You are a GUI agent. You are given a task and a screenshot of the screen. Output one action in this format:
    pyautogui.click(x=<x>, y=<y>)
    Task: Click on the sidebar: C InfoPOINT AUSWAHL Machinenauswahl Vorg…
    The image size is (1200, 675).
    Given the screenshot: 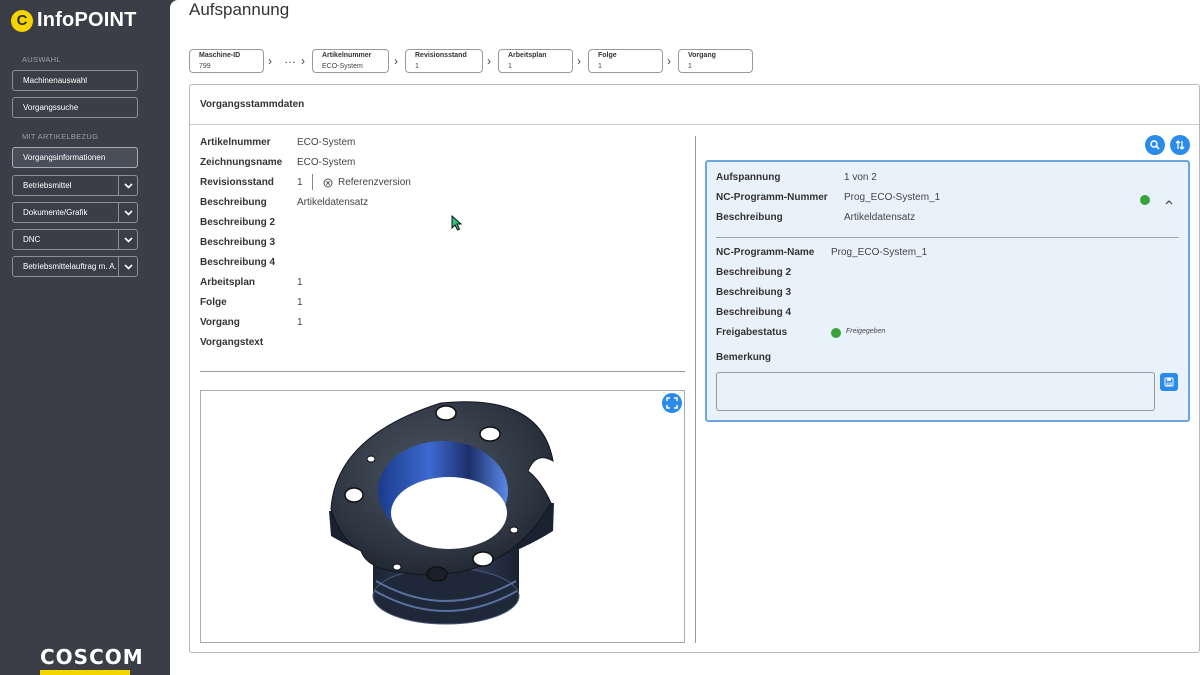 What is the action you would take?
    pyautogui.click(x=85, y=337)
    